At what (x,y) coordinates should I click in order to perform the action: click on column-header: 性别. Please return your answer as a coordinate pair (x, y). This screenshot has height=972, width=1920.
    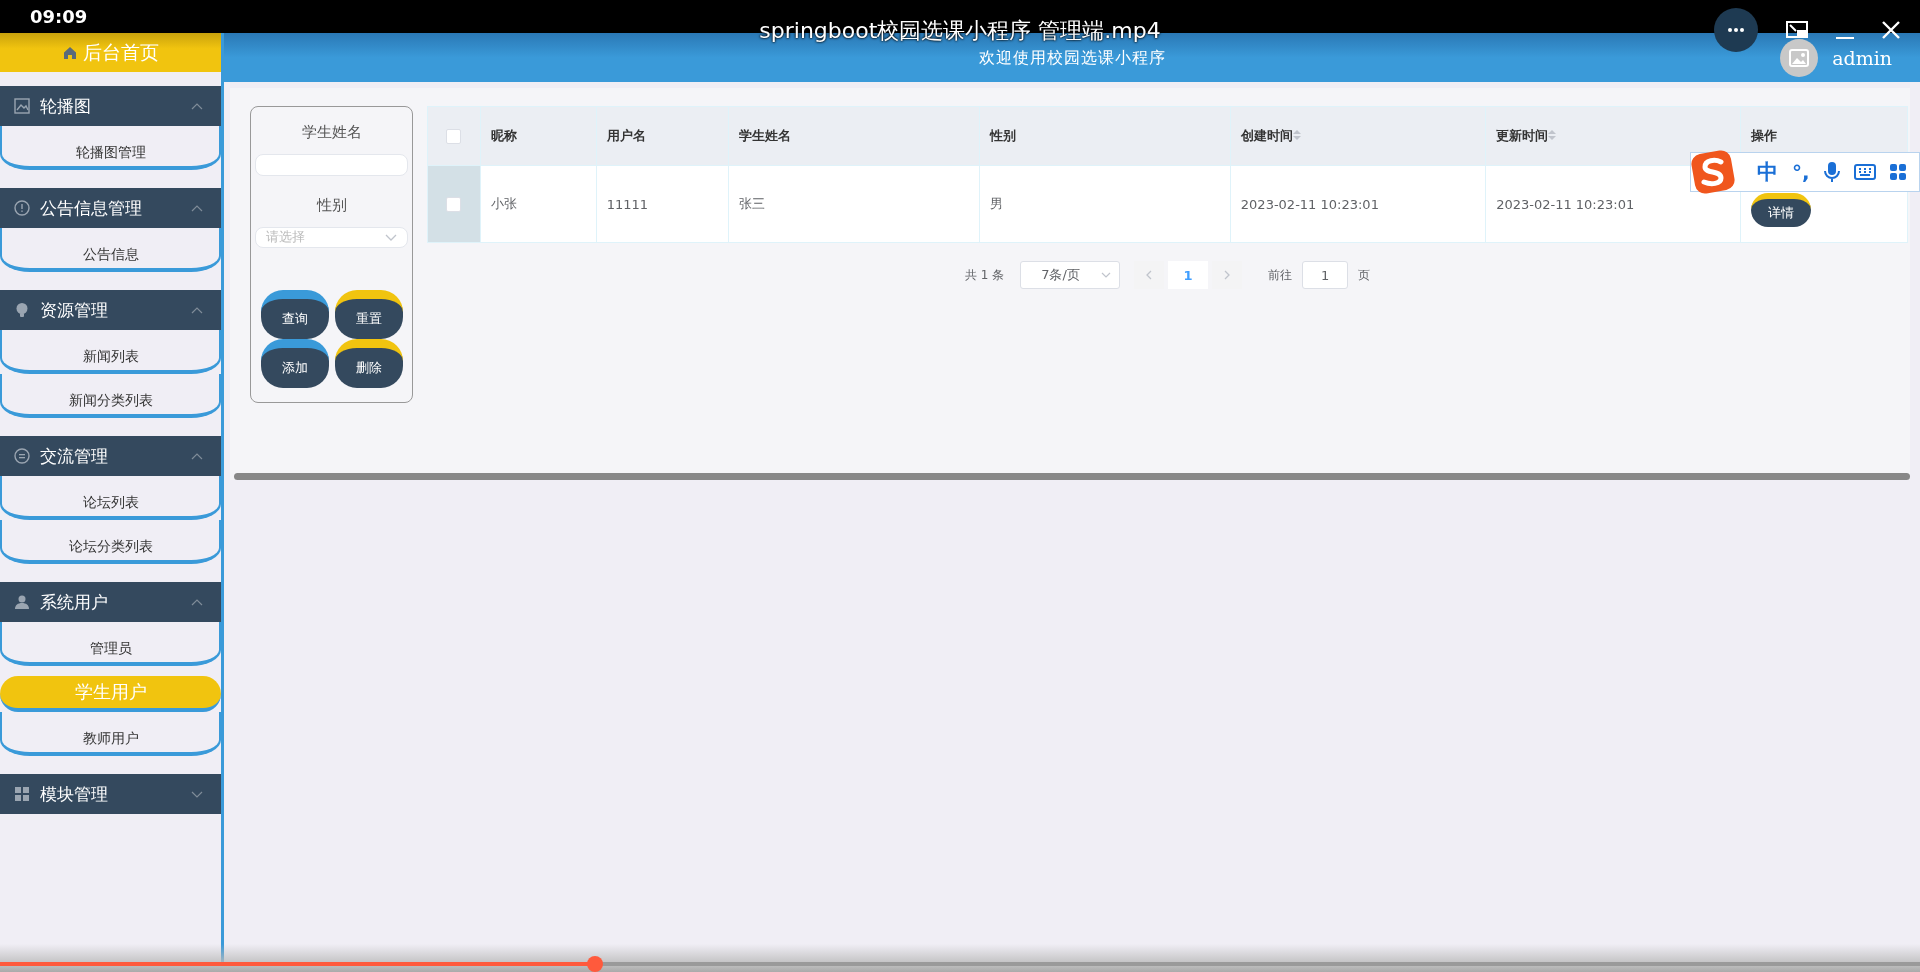
    Looking at the image, I should click on (1003, 135).